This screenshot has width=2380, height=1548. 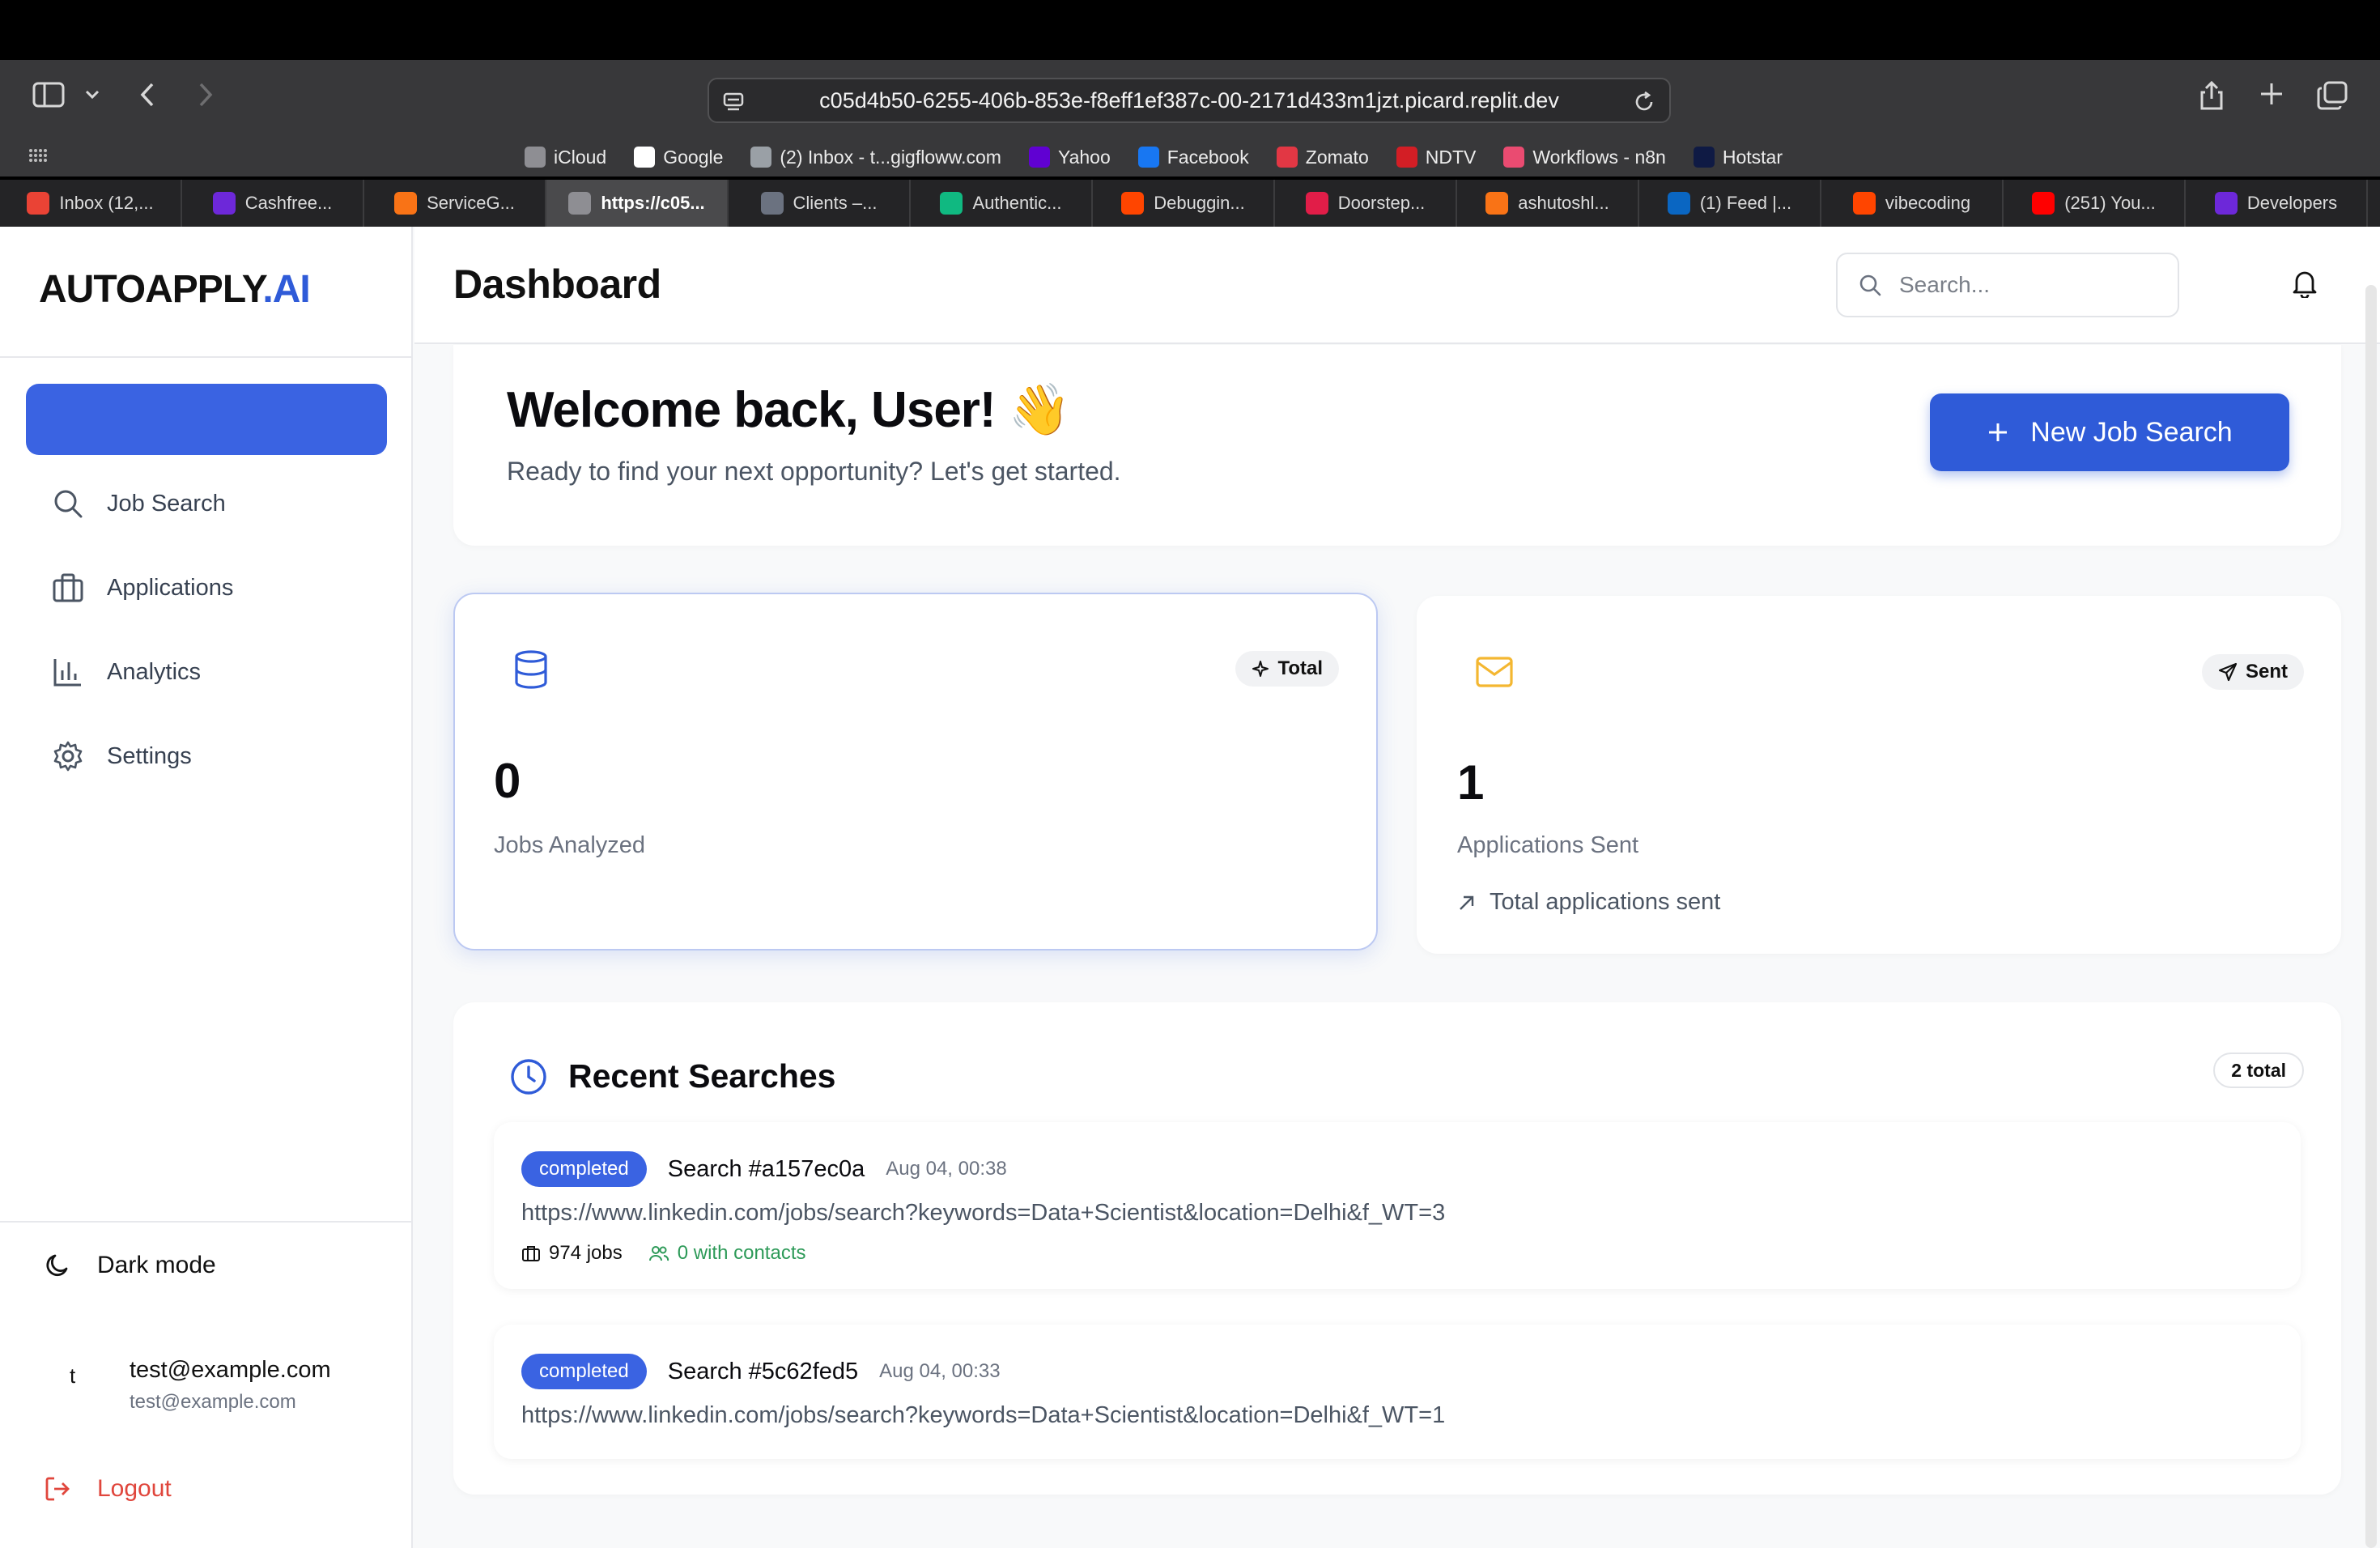 What do you see at coordinates (916, 771) in the screenshot?
I see `stat-card-jobs-analyzed: Total 0 Jobs Analyzed` at bounding box center [916, 771].